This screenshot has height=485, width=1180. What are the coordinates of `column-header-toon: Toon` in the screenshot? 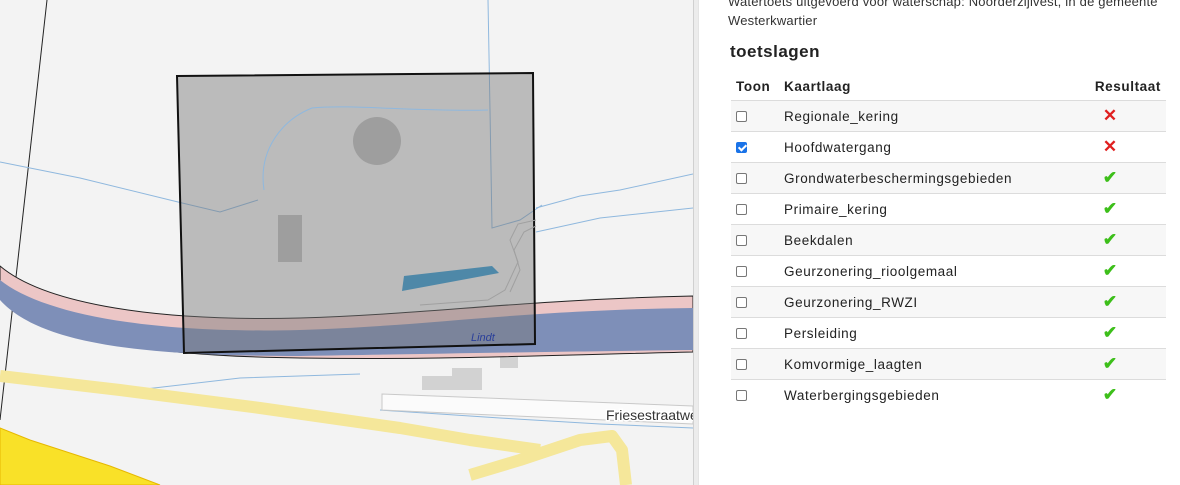 It's located at (753, 86).